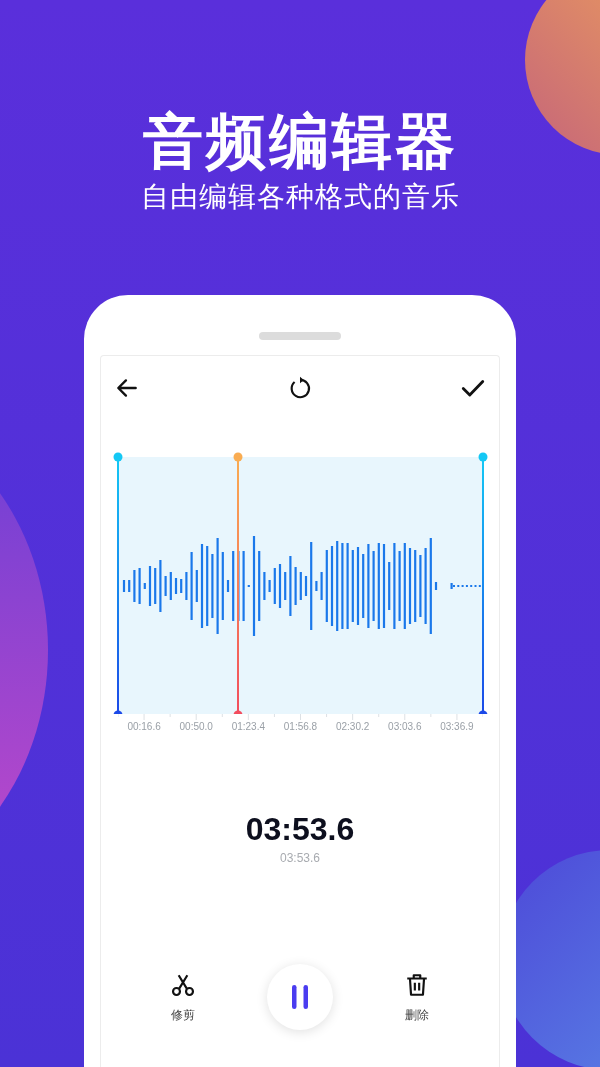 Image resolution: width=600 pixels, height=1067 pixels. I want to click on duration-subtext: 03:53.6, so click(299, 858).